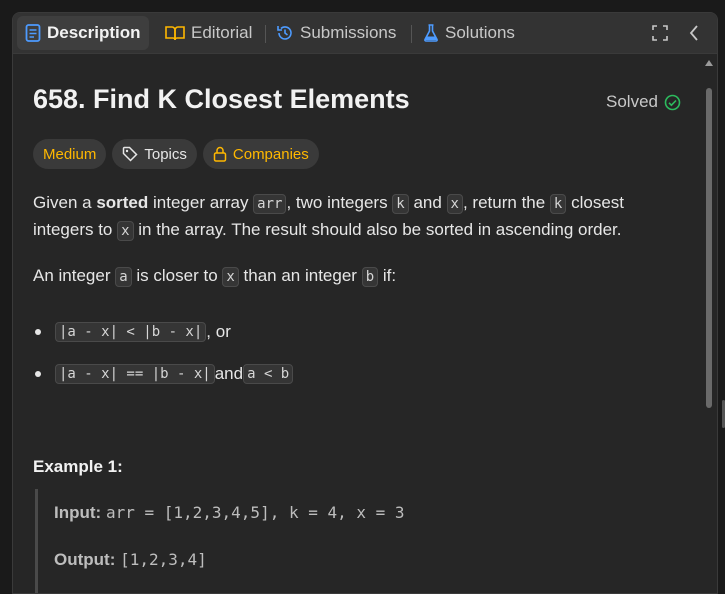 This screenshot has height=594, width=725. Describe the element at coordinates (78, 466) in the screenshot. I see `example-heading: Example 1:` at that location.